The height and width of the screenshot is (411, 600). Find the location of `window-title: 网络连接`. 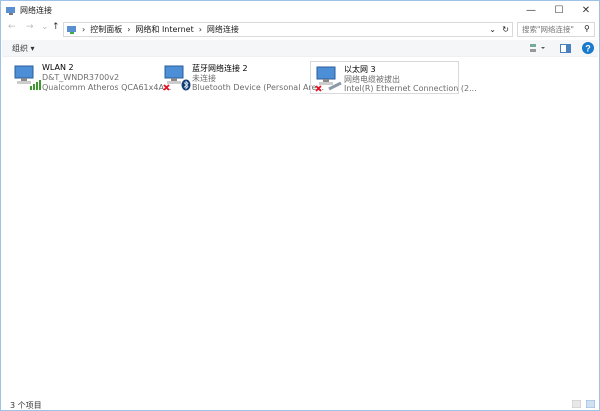

window-title: 网络连接 is located at coordinates (36, 10).